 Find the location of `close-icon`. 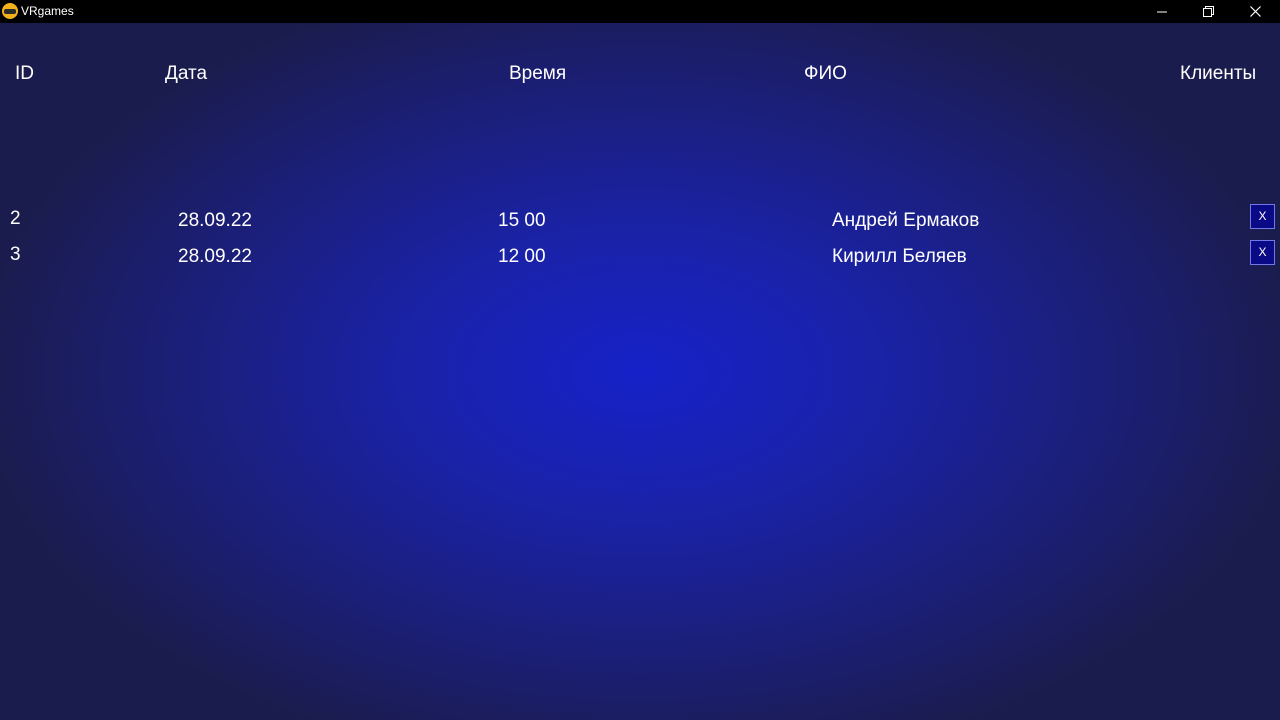

close-icon is located at coordinates (1255, 11).